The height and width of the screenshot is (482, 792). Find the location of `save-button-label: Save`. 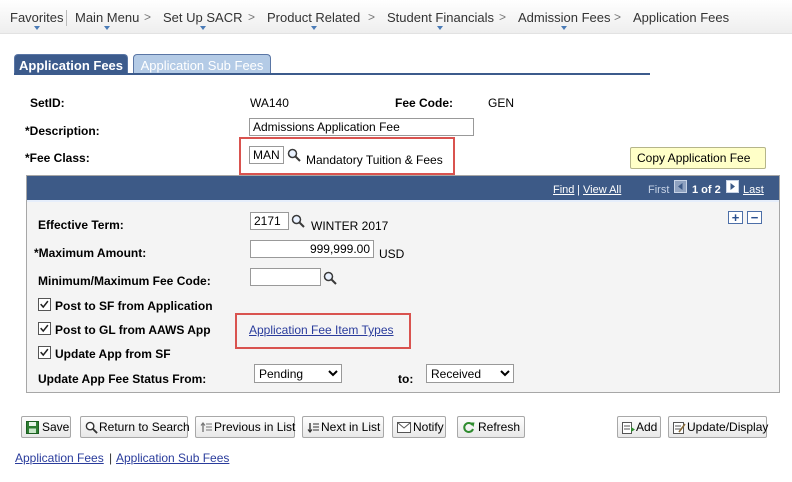

save-button-label: Save is located at coordinates (56, 427).